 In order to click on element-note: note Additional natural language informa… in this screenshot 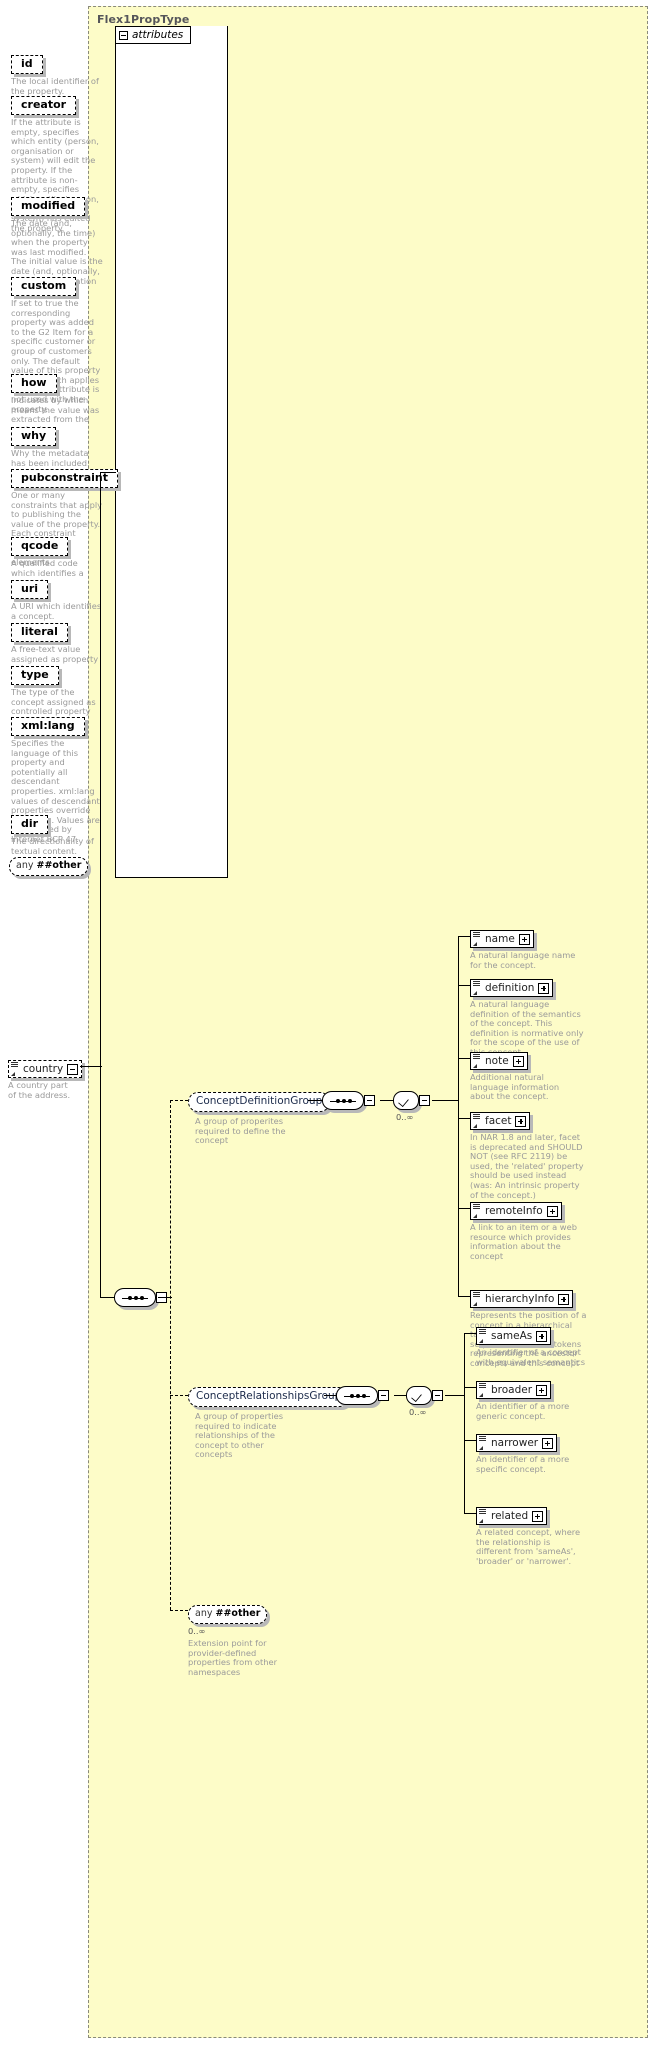, I will do `click(526, 1075)`.